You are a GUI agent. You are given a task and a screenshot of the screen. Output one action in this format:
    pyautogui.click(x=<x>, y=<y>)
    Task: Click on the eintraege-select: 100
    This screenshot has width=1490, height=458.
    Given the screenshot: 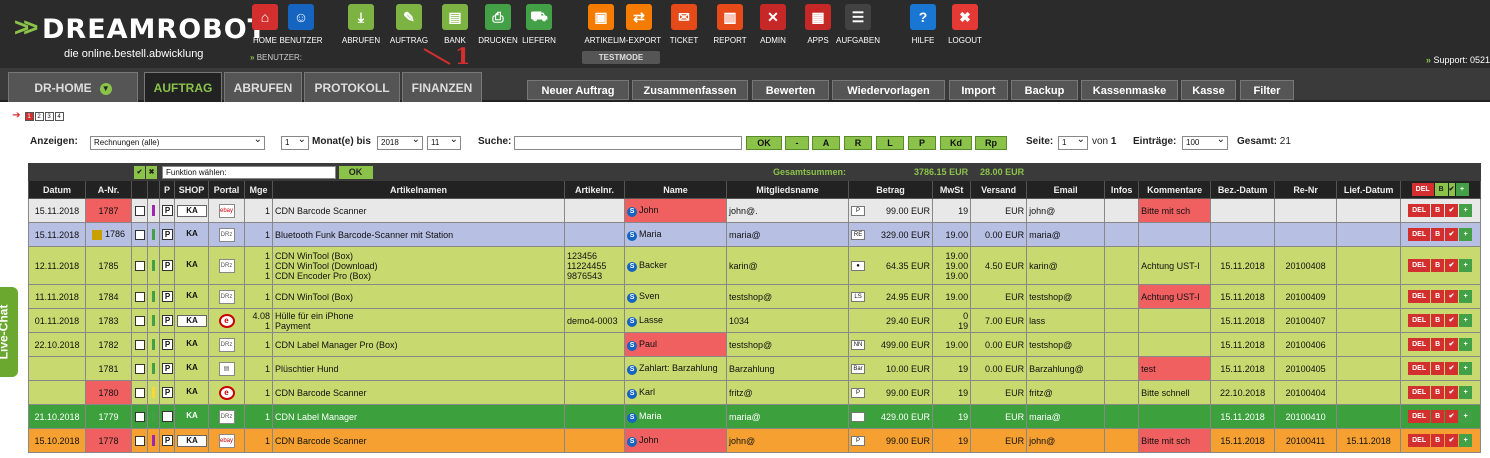 What is the action you would take?
    pyautogui.click(x=1205, y=142)
    